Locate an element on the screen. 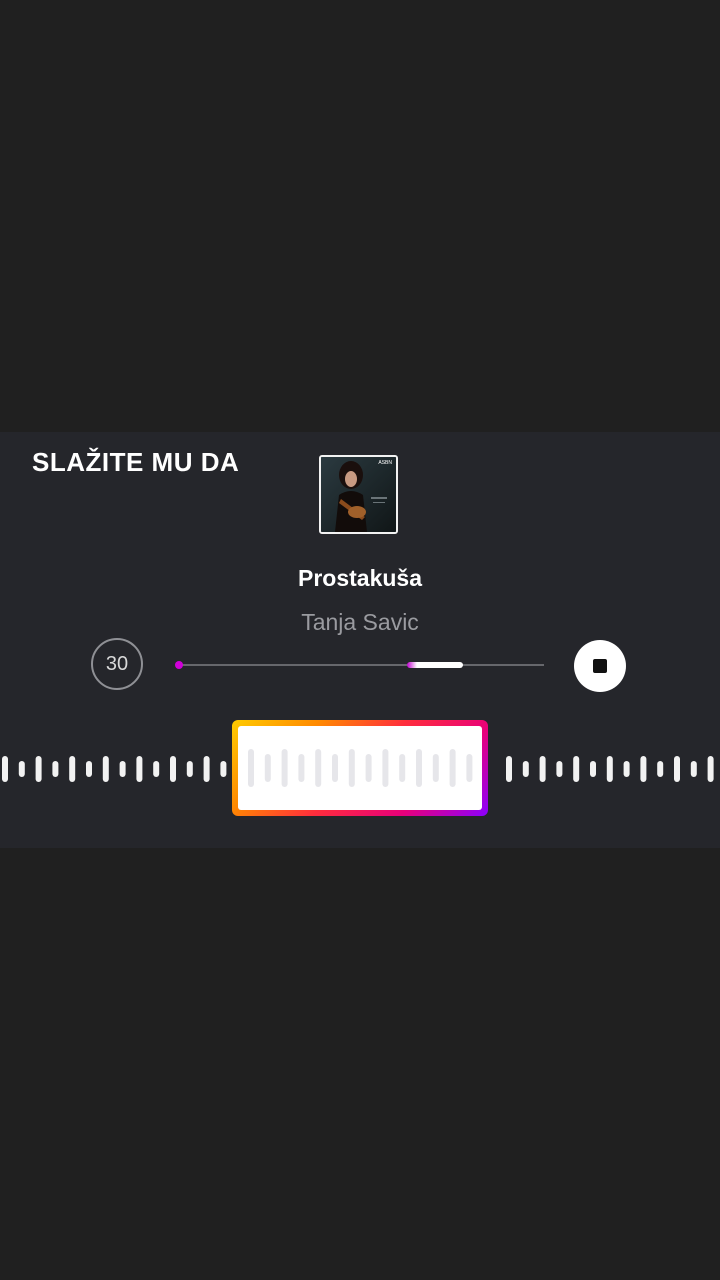 The width and height of the screenshot is (720, 1280). clip-duration-button: 30 is located at coordinates (117, 664).